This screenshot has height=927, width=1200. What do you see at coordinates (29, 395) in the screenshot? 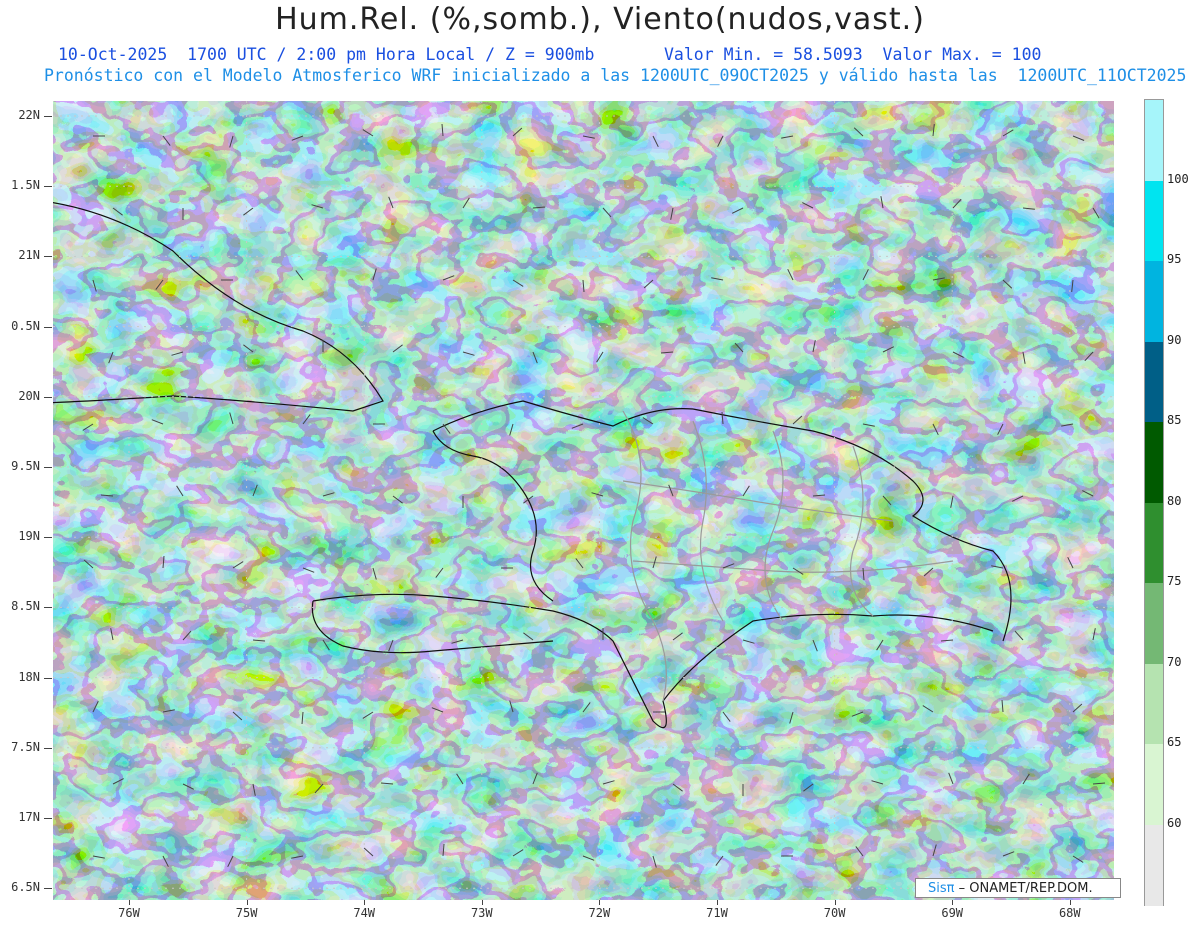
I see `latitude-label: 20N` at bounding box center [29, 395].